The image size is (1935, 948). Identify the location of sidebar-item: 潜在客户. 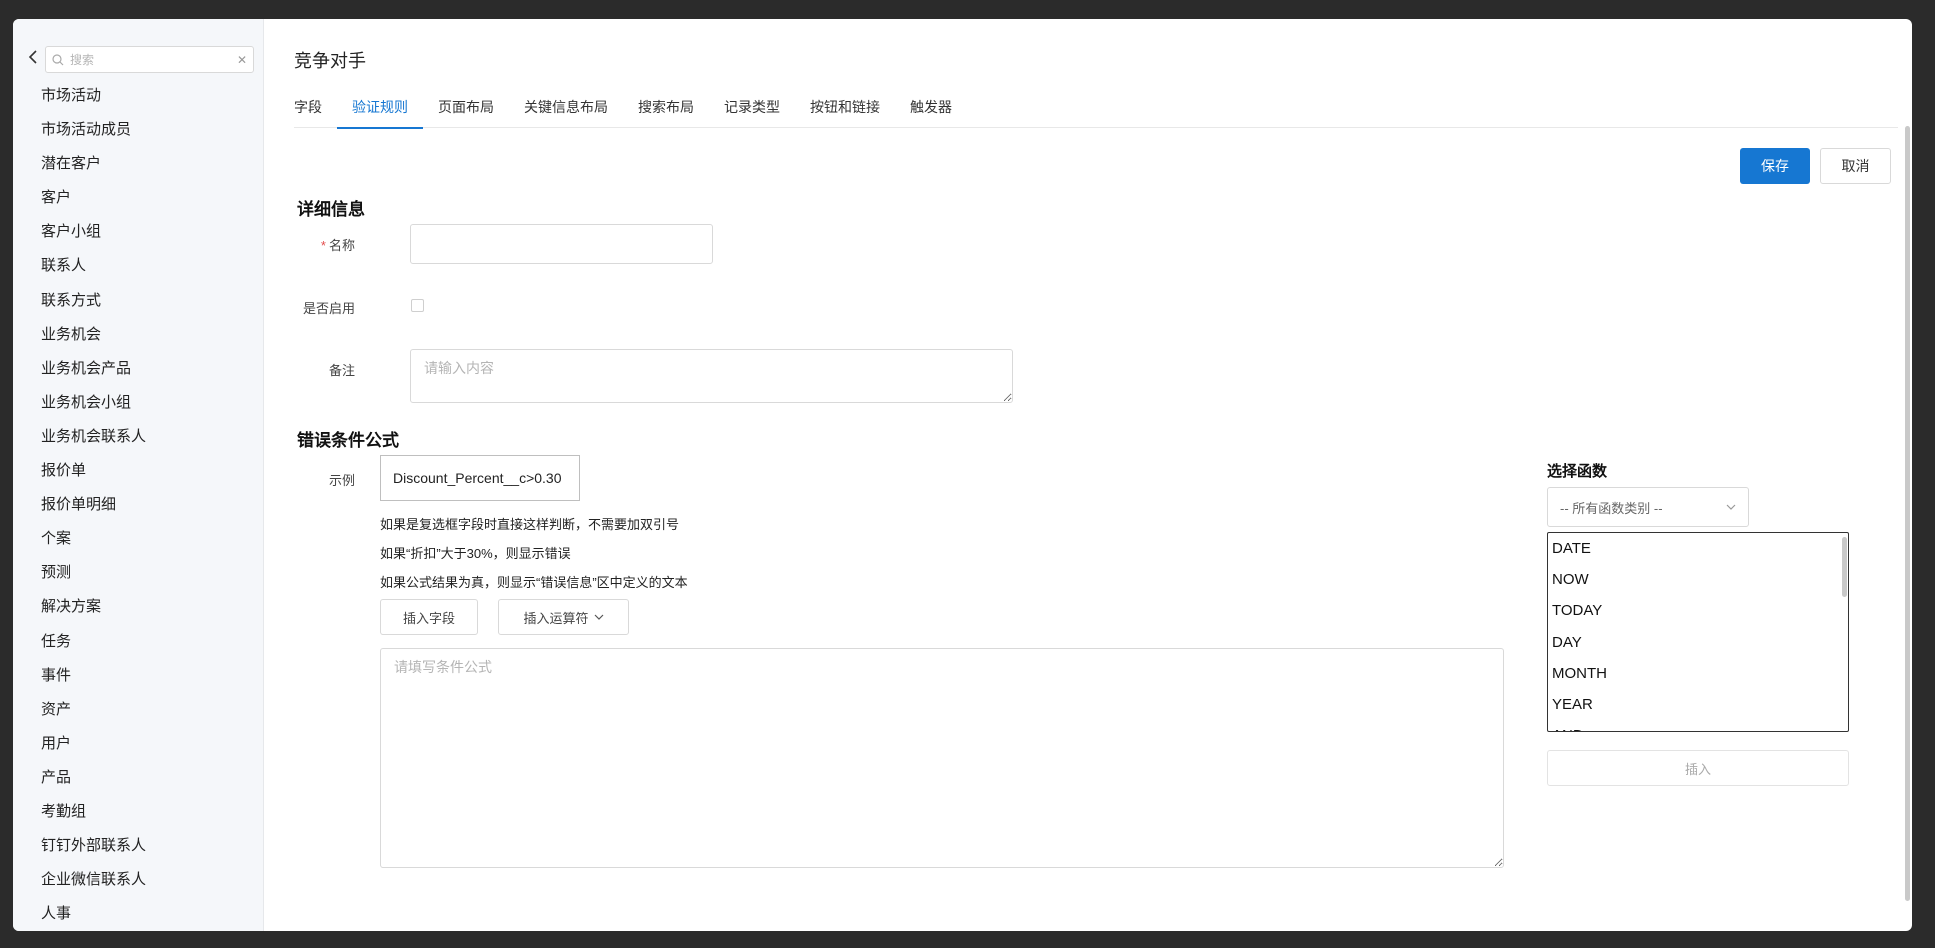
(138, 164).